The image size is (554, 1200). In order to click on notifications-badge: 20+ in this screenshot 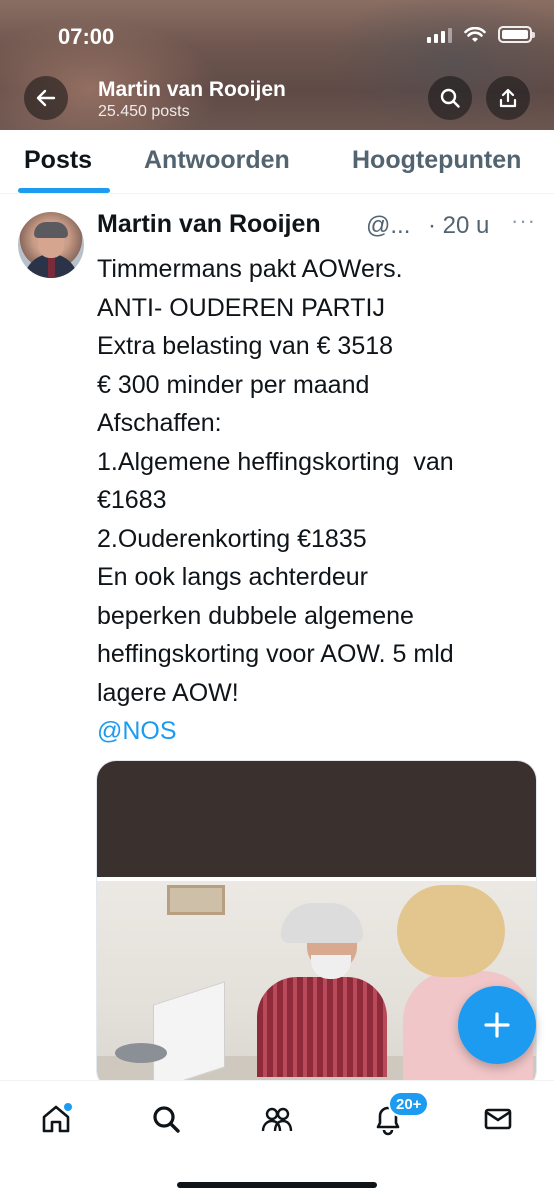, I will do `click(409, 1104)`.